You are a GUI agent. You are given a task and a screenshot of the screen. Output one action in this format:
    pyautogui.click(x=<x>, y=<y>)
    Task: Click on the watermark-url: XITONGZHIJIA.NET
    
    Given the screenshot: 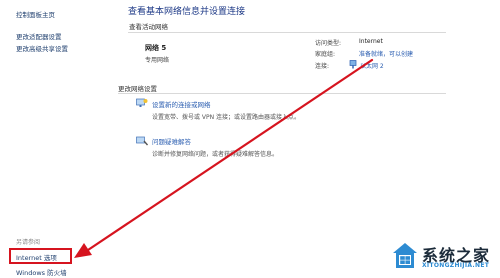 What is the action you would take?
    pyautogui.click(x=456, y=265)
    